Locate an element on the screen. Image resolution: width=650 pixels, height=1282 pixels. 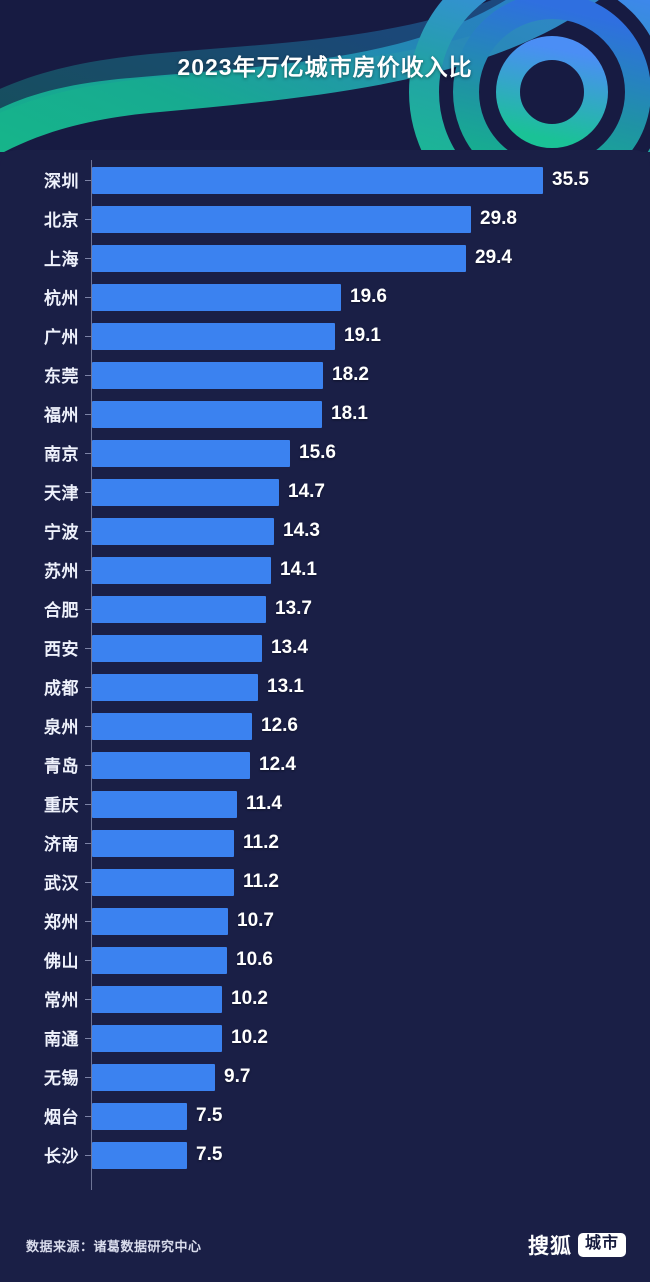
chart-row: 东莞 18.2 is located at coordinates (325, 375).